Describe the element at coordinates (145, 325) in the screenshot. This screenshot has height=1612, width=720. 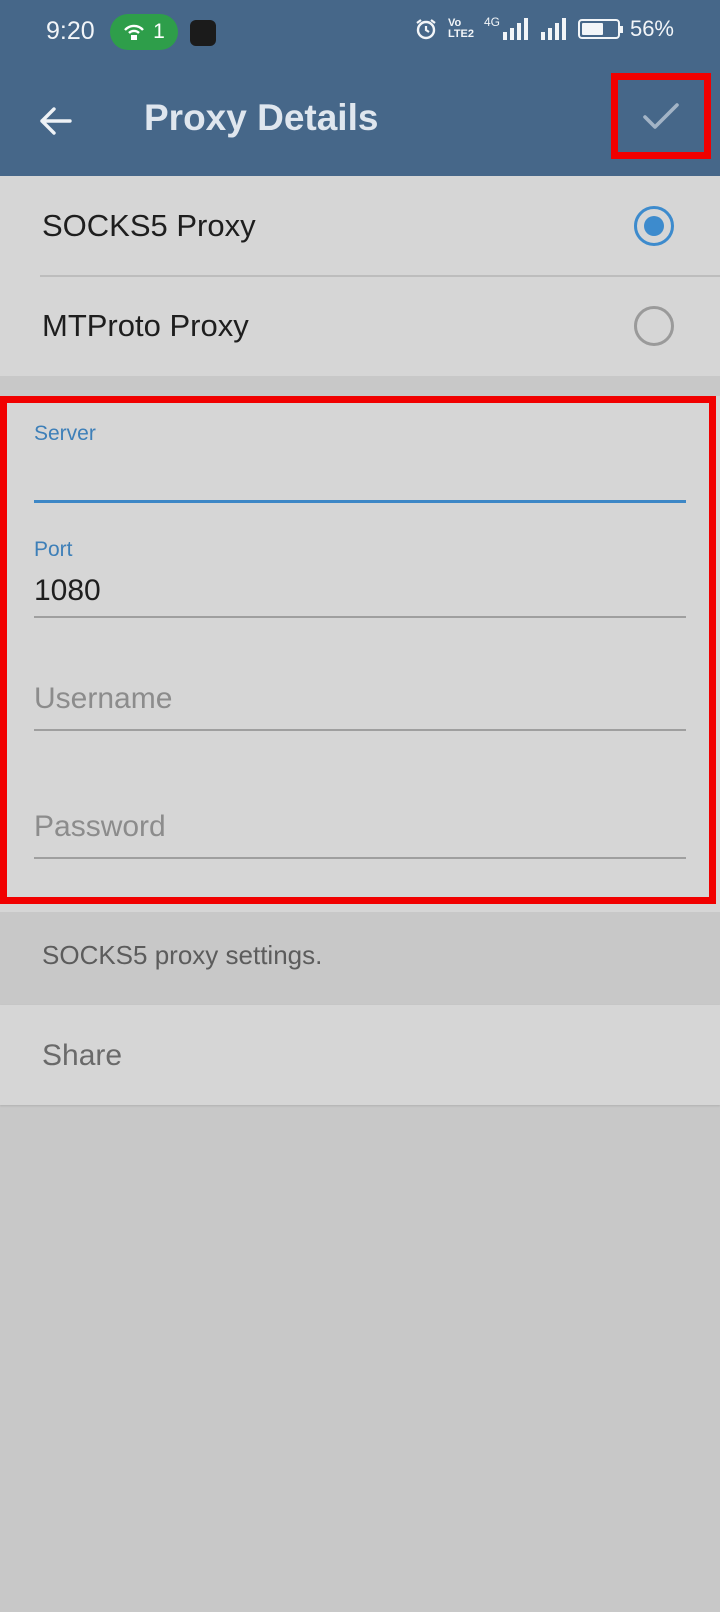
I see `proxy-type-label: MTProto Proxy` at that location.